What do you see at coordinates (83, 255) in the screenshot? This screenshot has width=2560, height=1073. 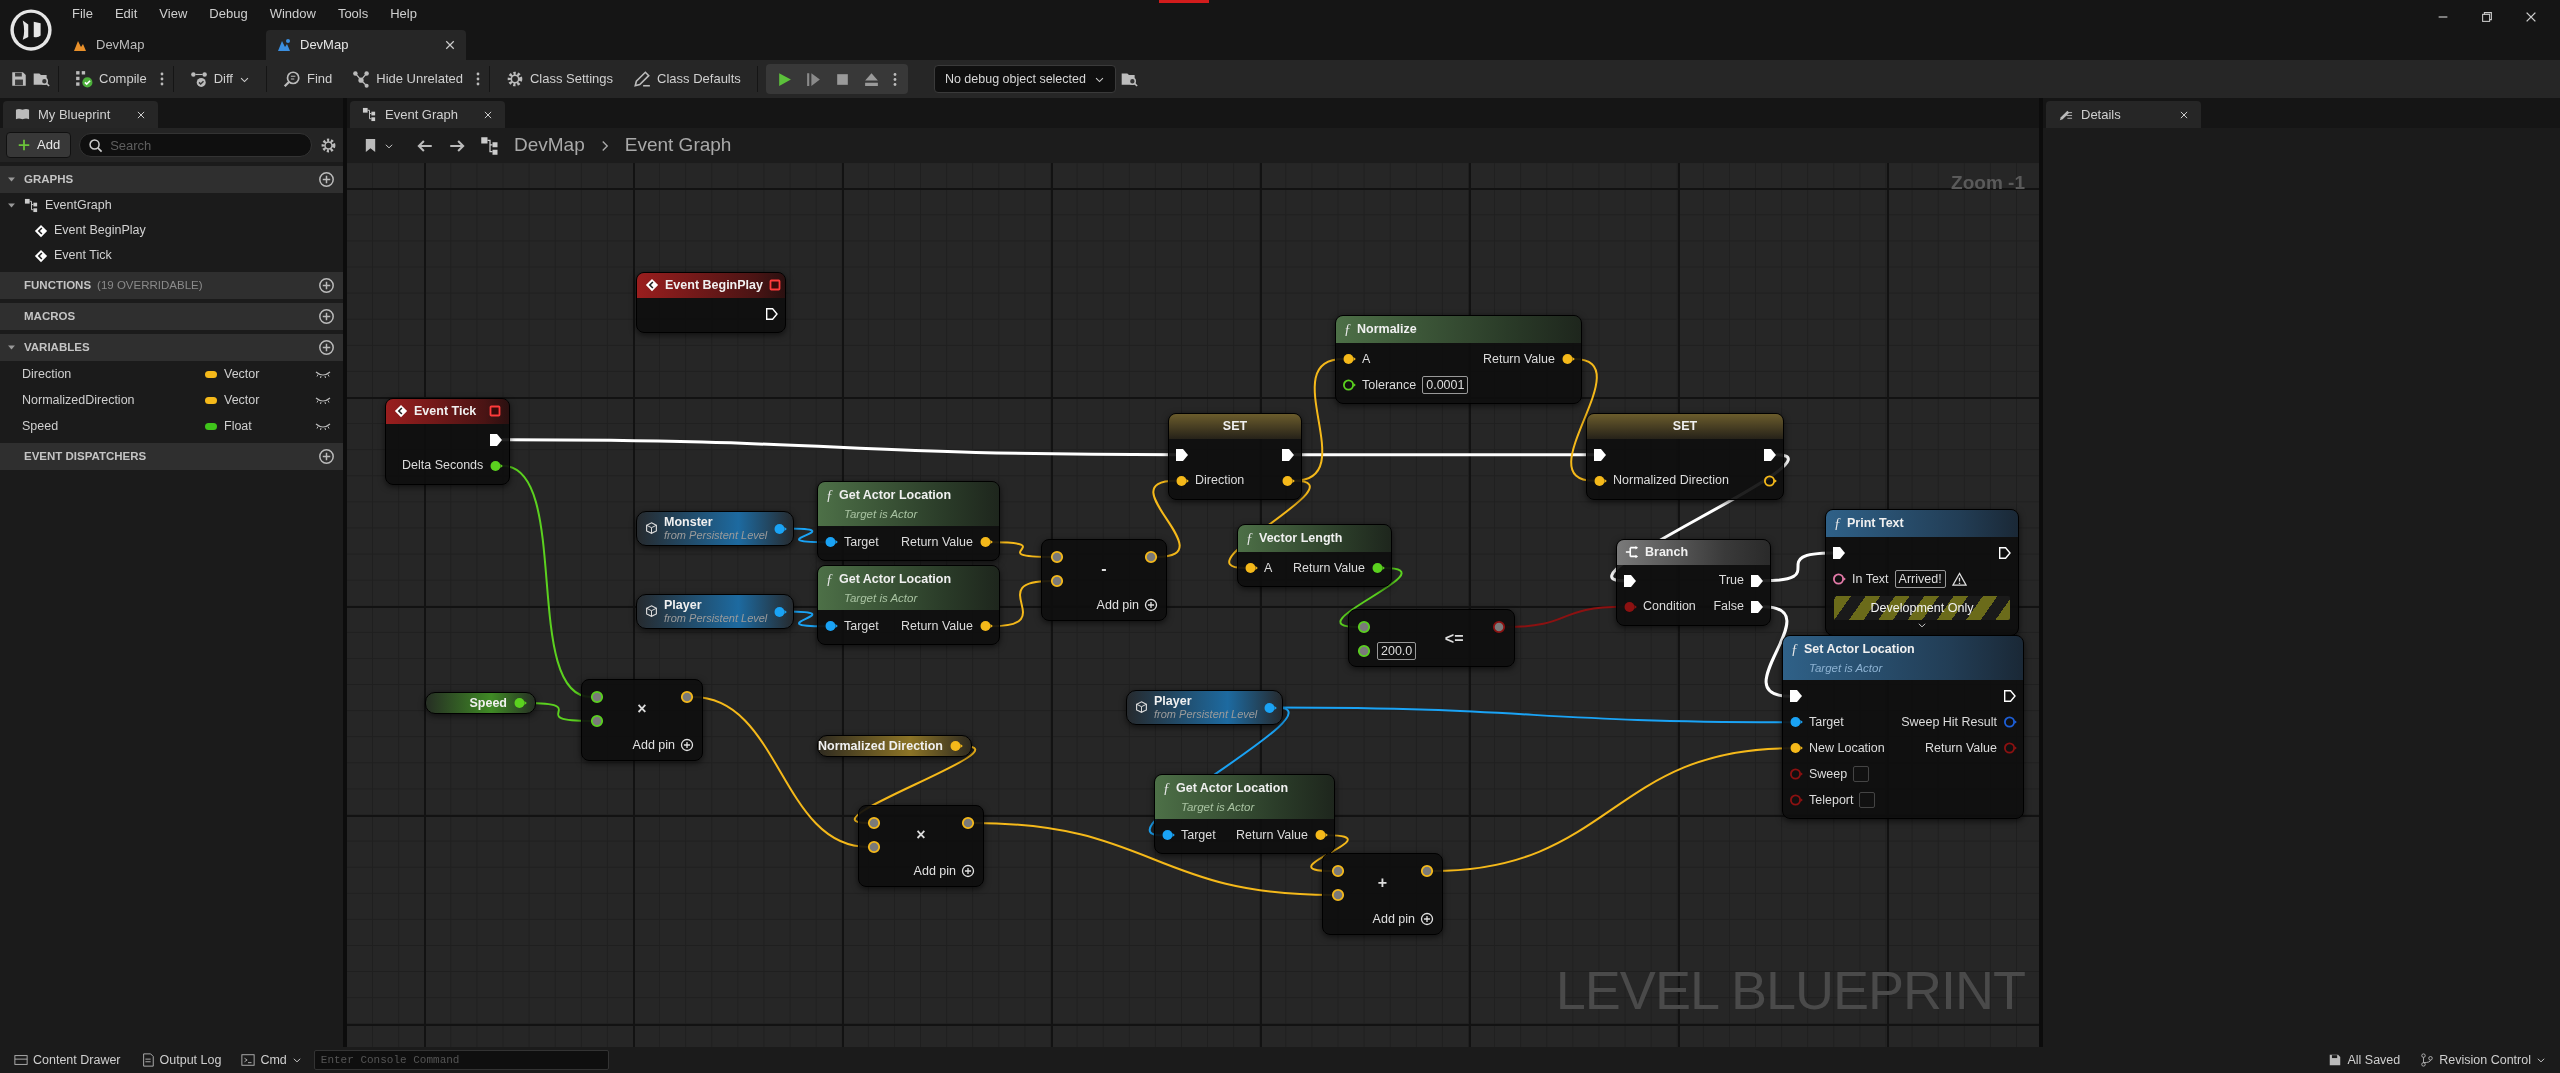 I see `tree-item: Event Tick` at bounding box center [83, 255].